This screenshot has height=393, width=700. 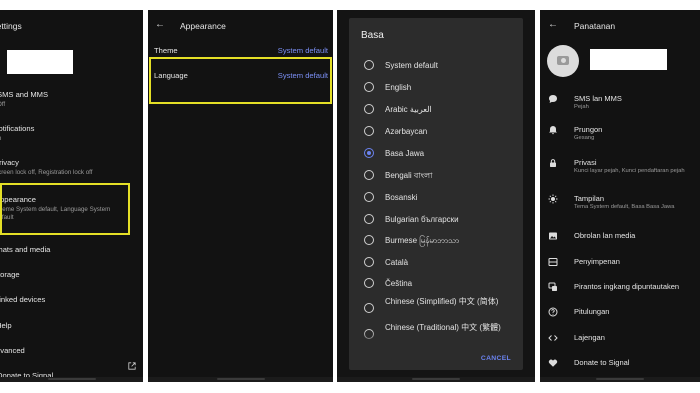 What do you see at coordinates (69, 299) in the screenshot?
I see `settings-item-linked-devices: Linked devices` at bounding box center [69, 299].